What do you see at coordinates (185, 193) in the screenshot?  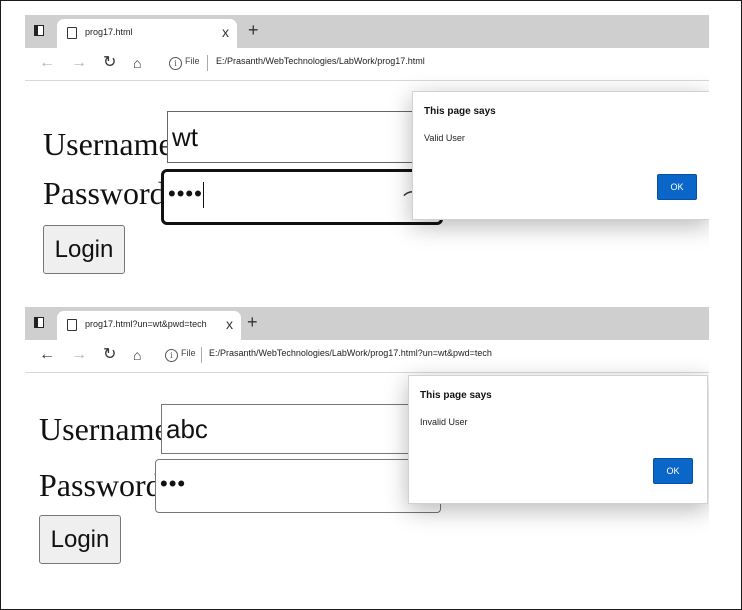 I see `password-value: ••••` at bounding box center [185, 193].